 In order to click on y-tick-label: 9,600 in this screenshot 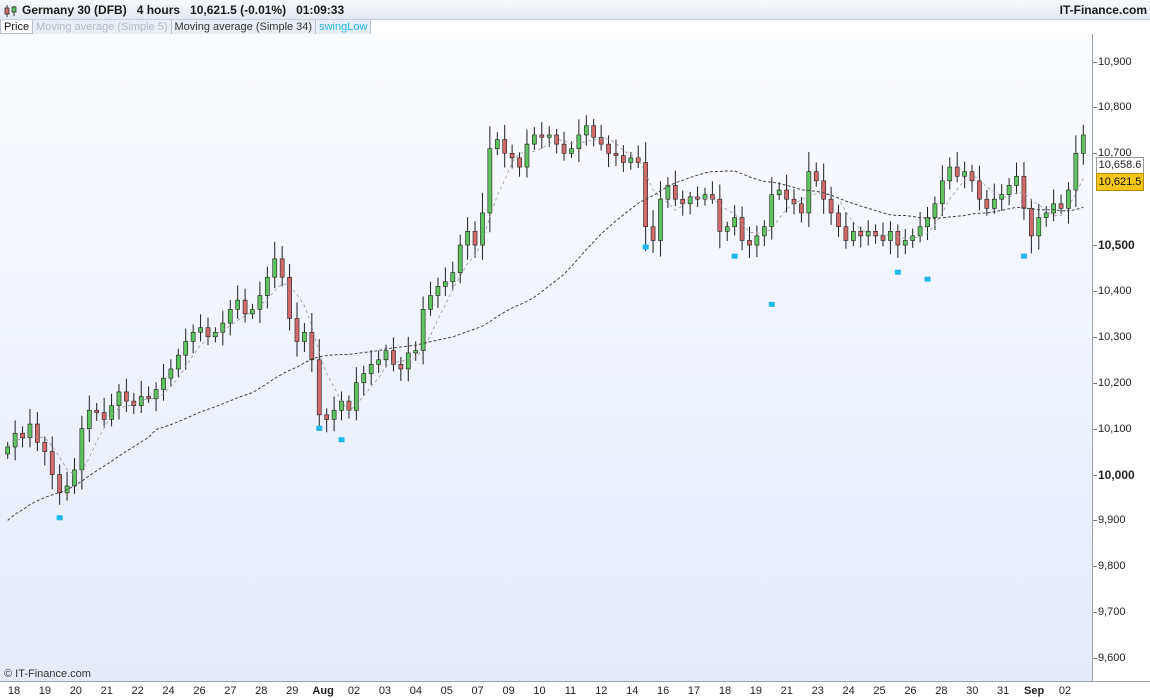, I will do `click(1112, 658)`.